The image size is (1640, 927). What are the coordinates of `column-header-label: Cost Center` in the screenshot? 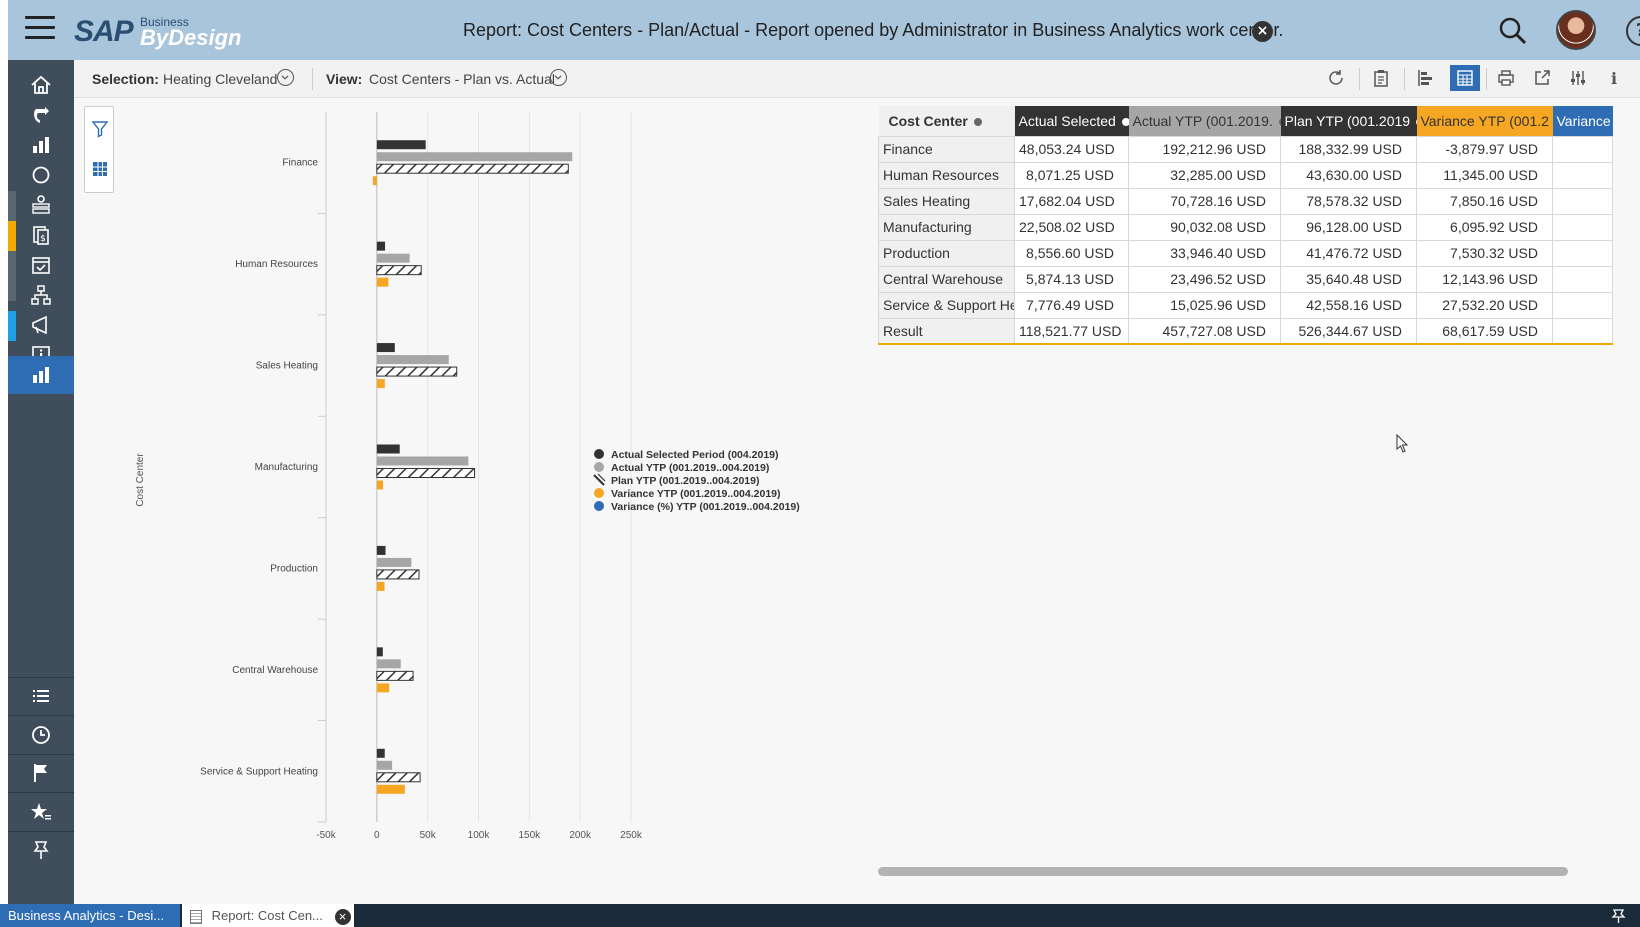 It's located at (928, 120).